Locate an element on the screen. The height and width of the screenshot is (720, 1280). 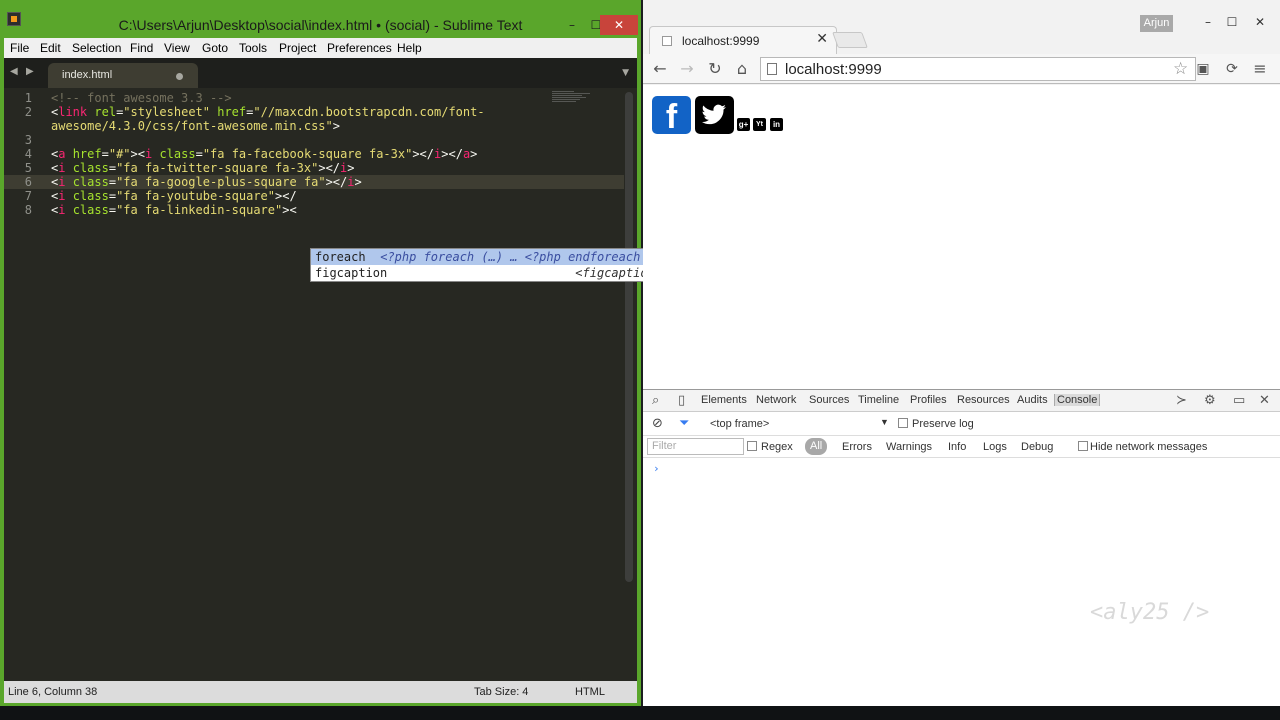
unsaved-dot-icon is located at coordinates (179, 76).